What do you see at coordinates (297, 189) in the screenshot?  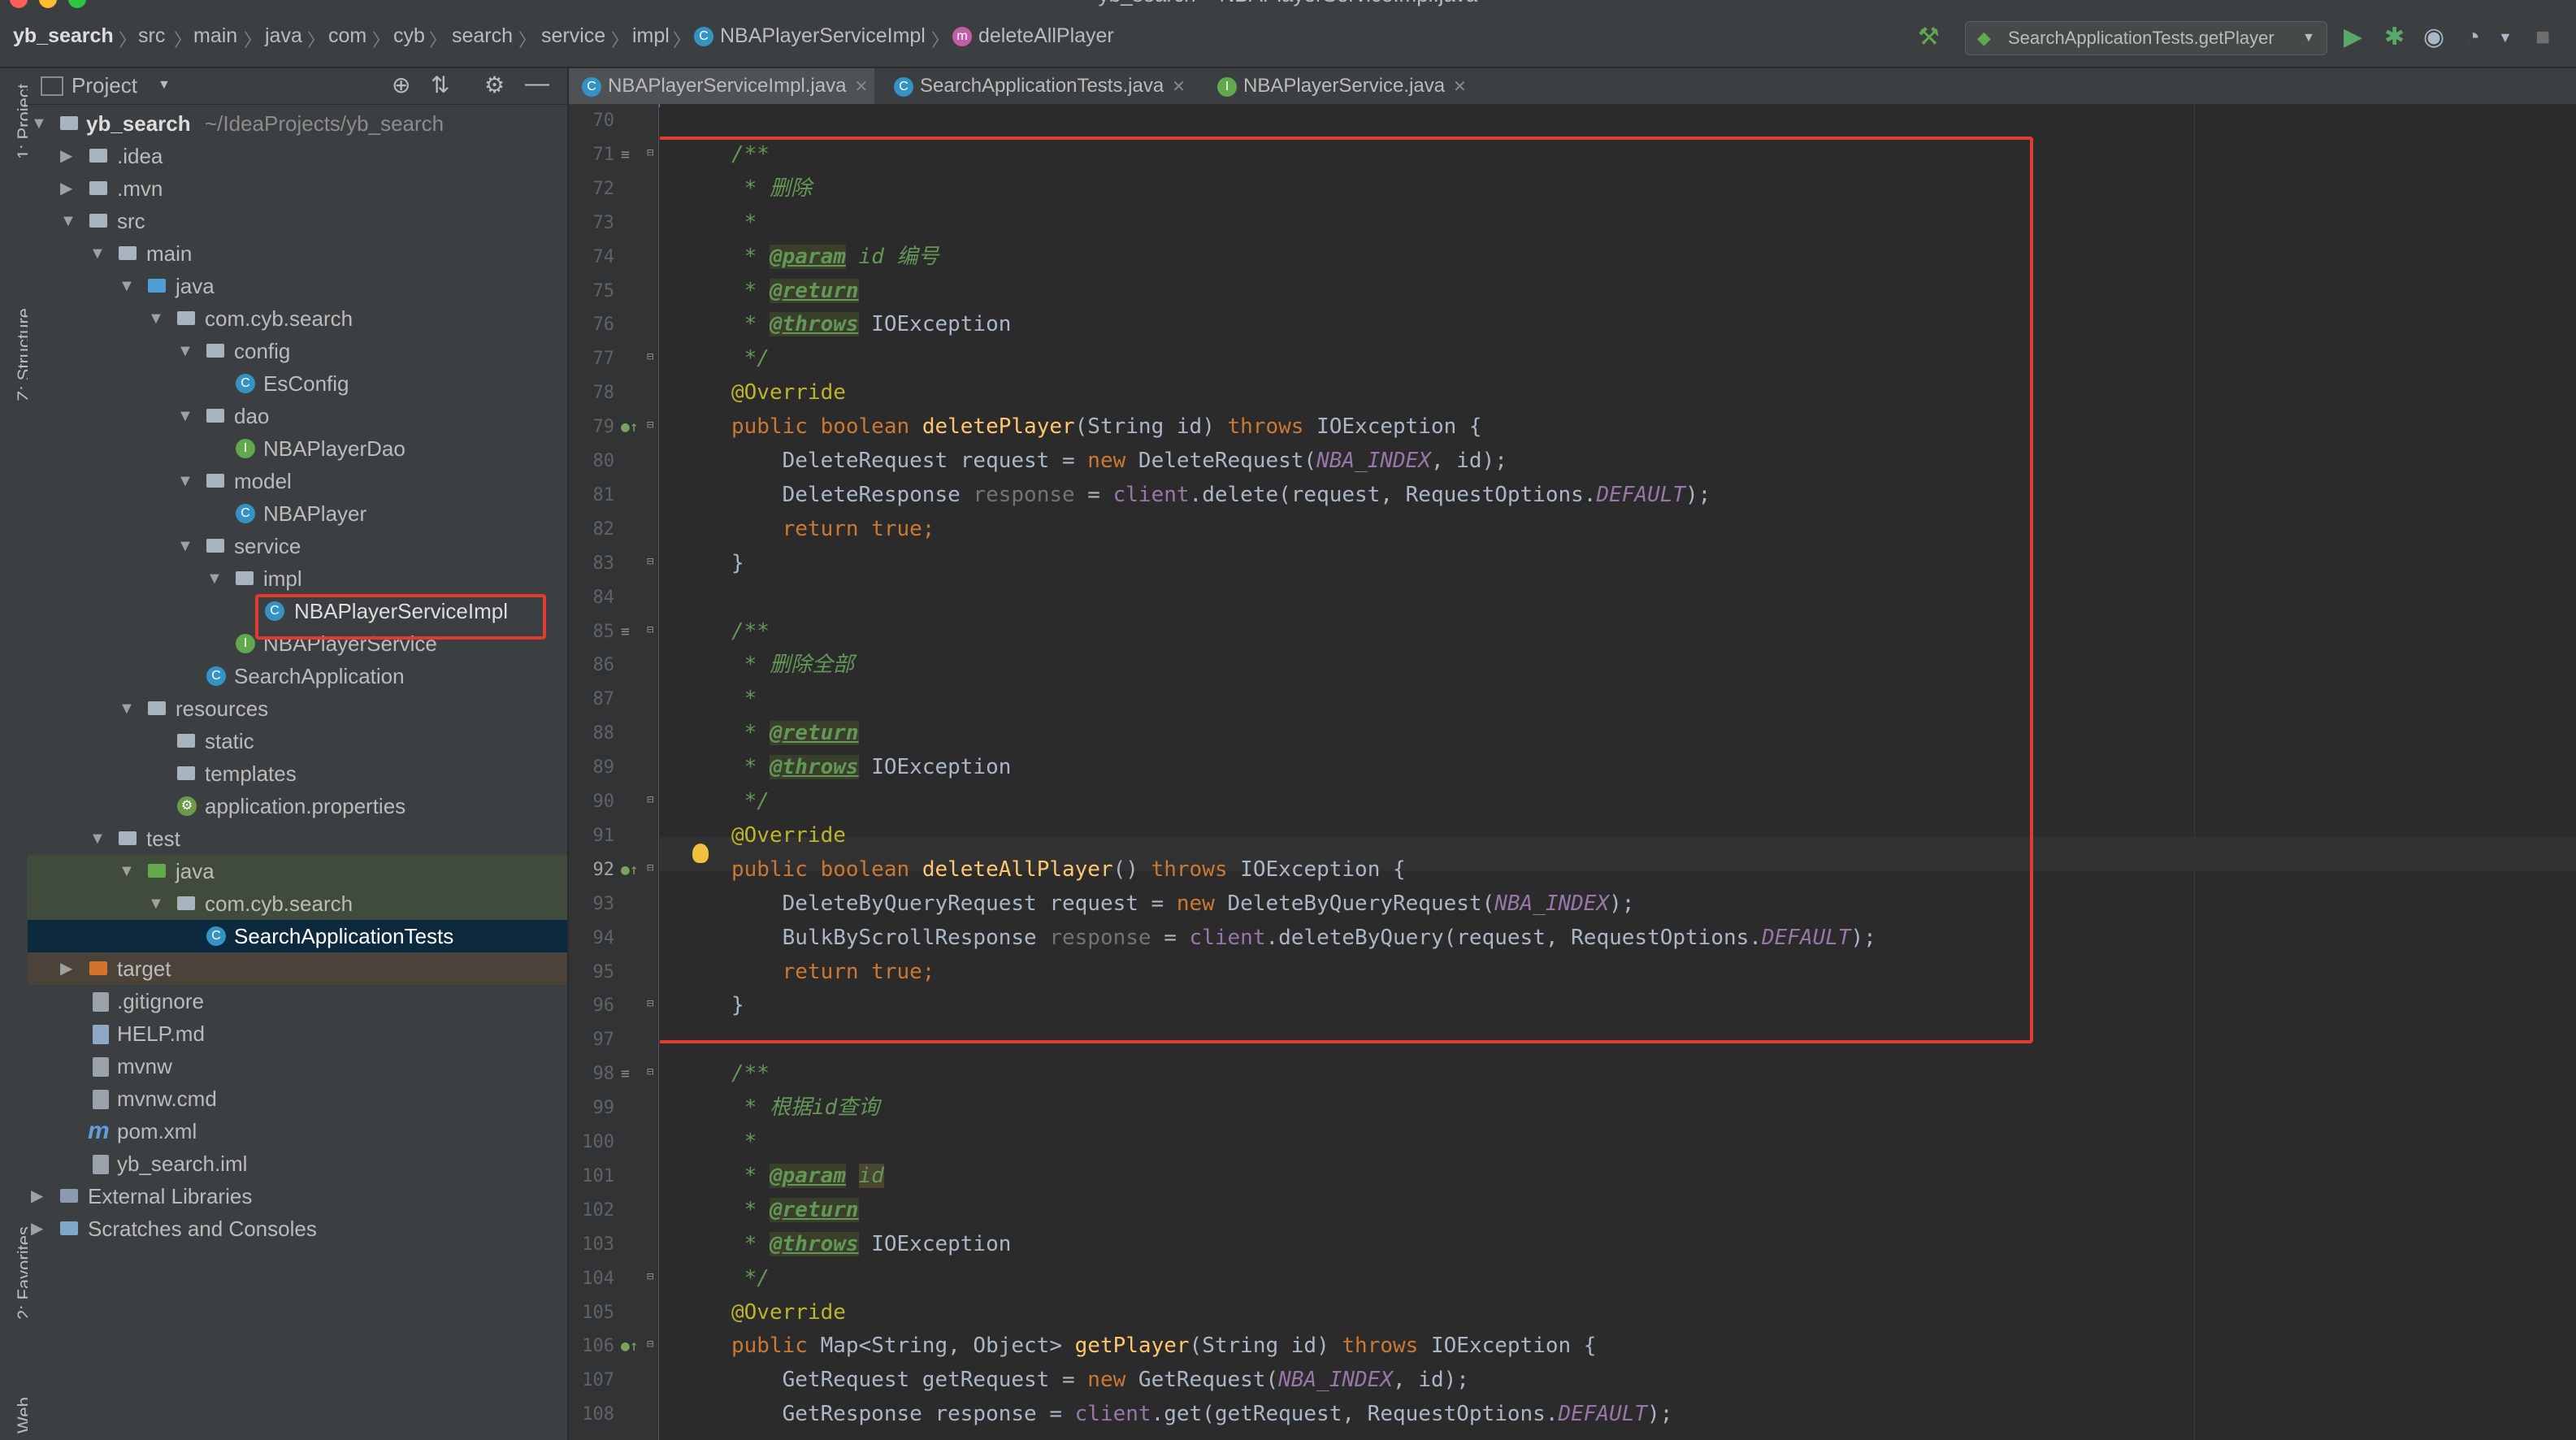 I see `tree-item-mvn: ▶ .mvn` at bounding box center [297, 189].